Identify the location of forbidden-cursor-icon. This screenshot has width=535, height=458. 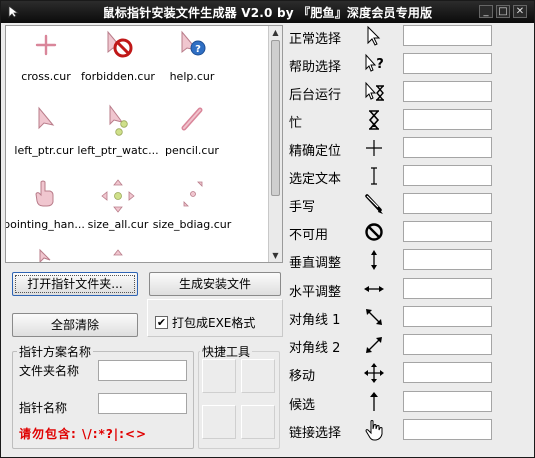
(120, 44).